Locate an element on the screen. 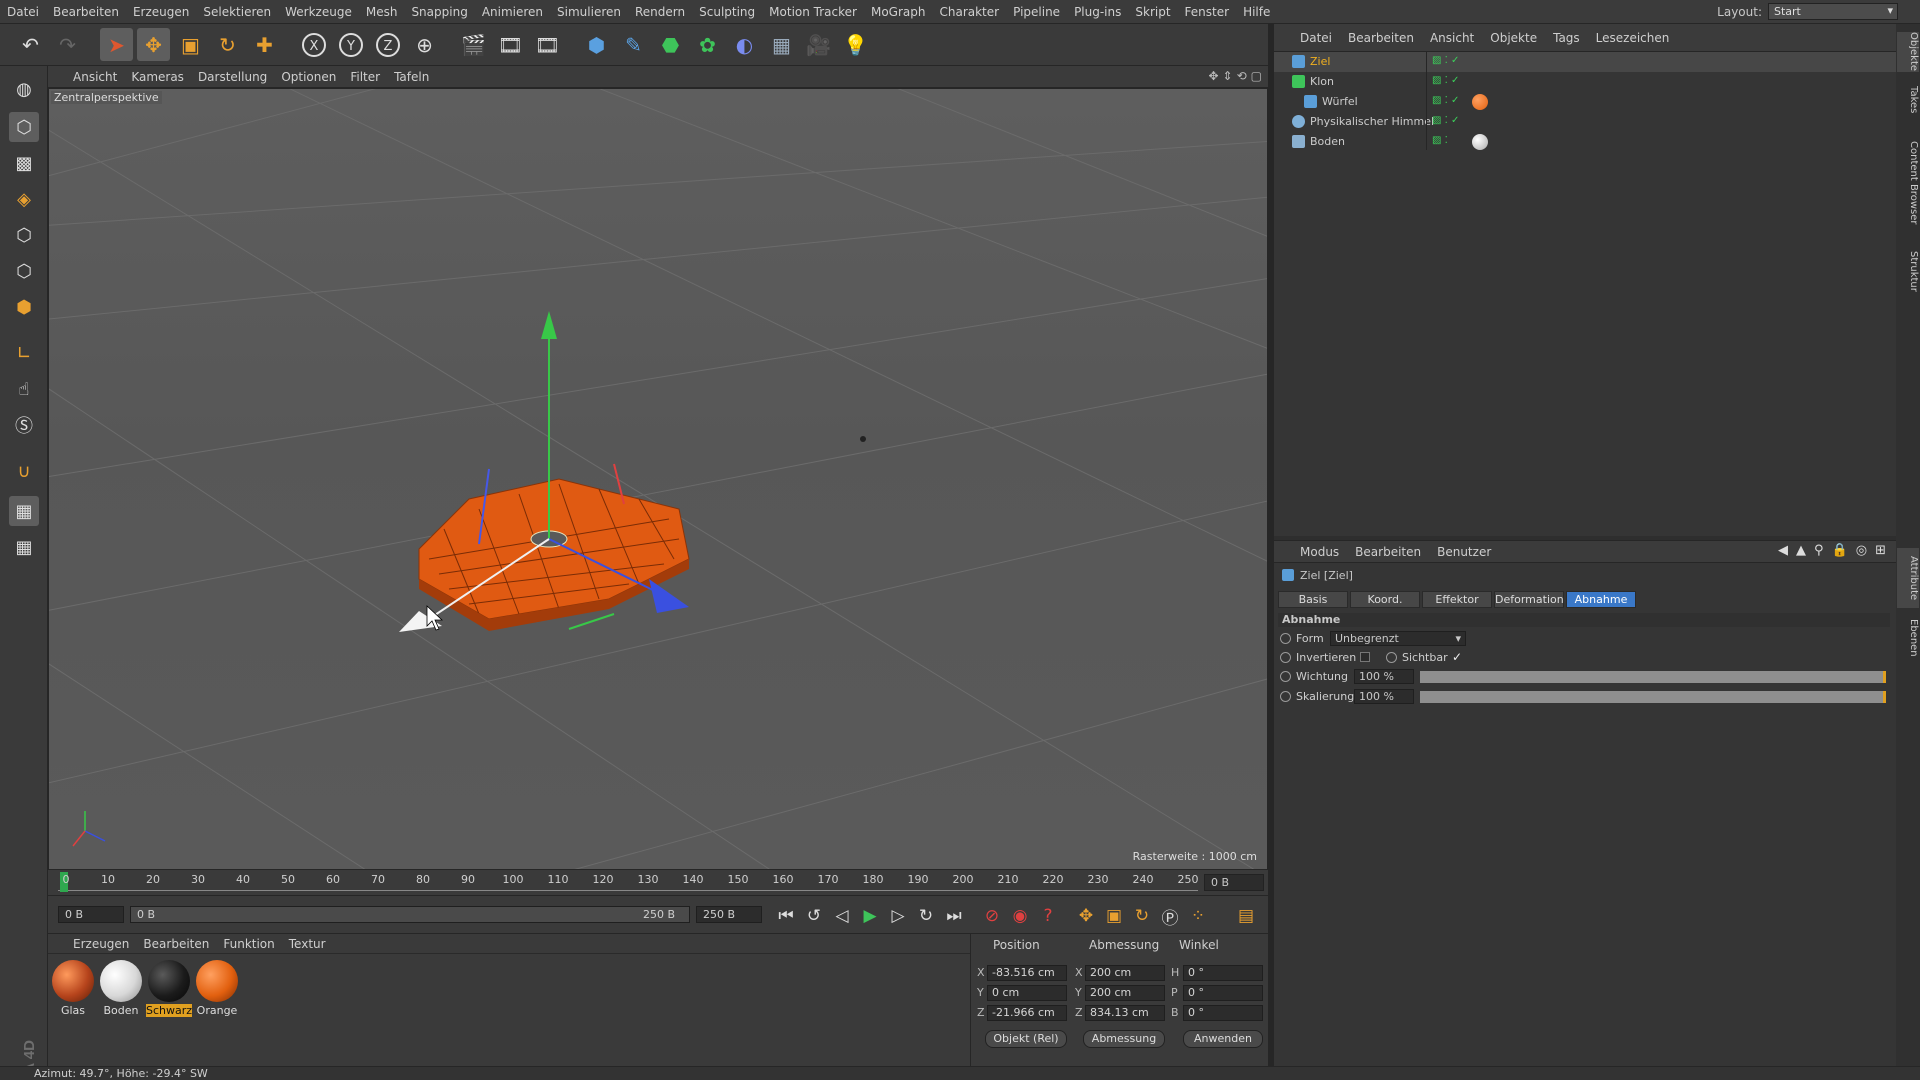  magnet-icon: ∪ is located at coordinates (24, 471).